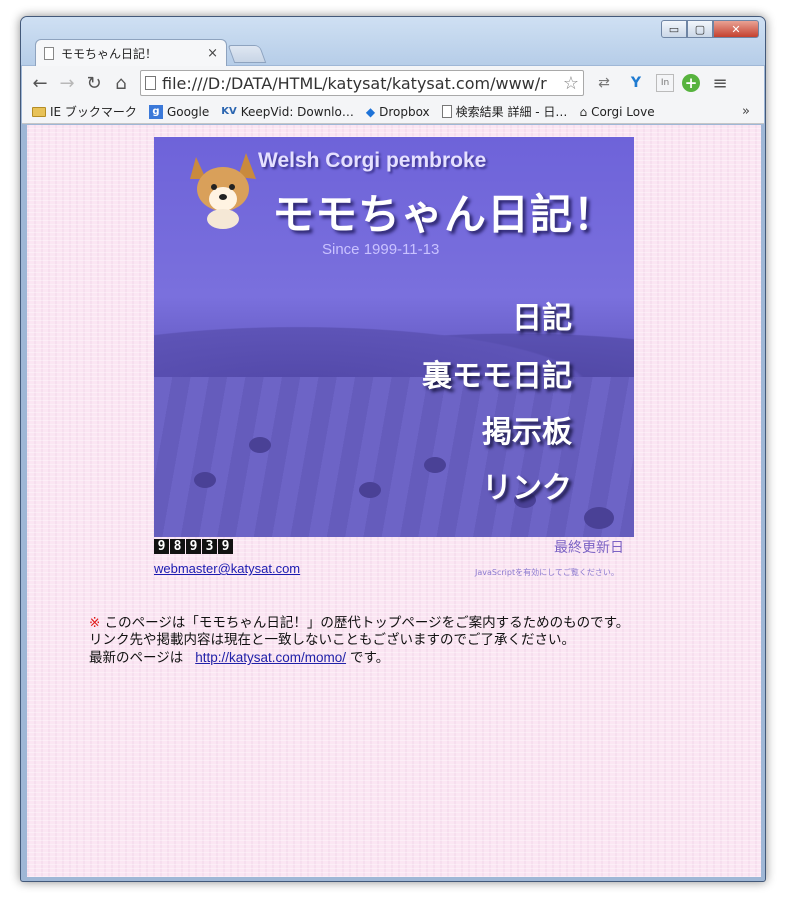 This screenshot has width=785, height=900. I want to click on notice-line-2: リンク先や掲載内容は現在と一致しないこともございますのでご了承ください。, so click(332, 640).